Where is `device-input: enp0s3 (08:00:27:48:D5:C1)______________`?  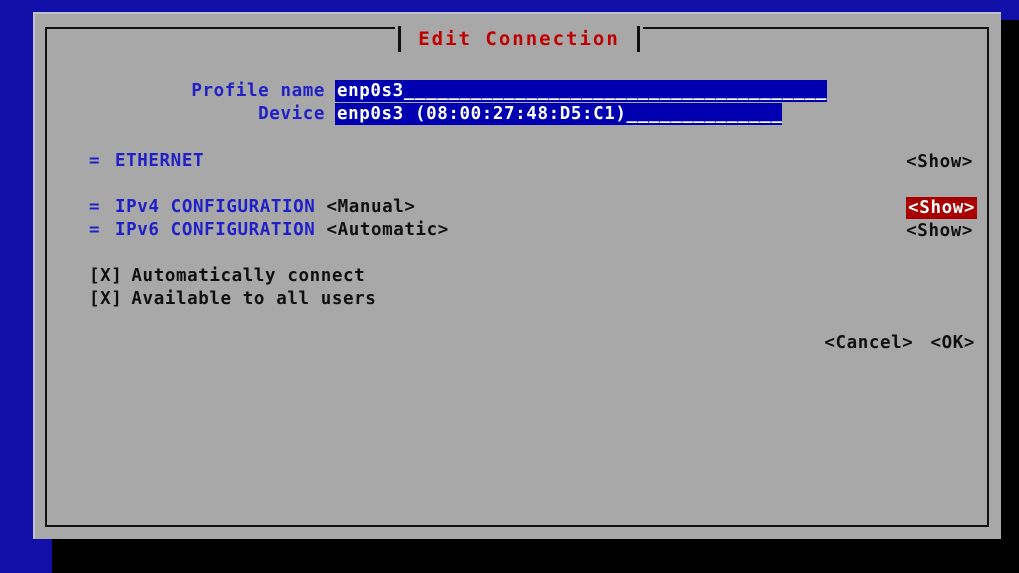
device-input: enp0s3 (08:00:27:48:D5:C1)______________ is located at coordinates (559, 114).